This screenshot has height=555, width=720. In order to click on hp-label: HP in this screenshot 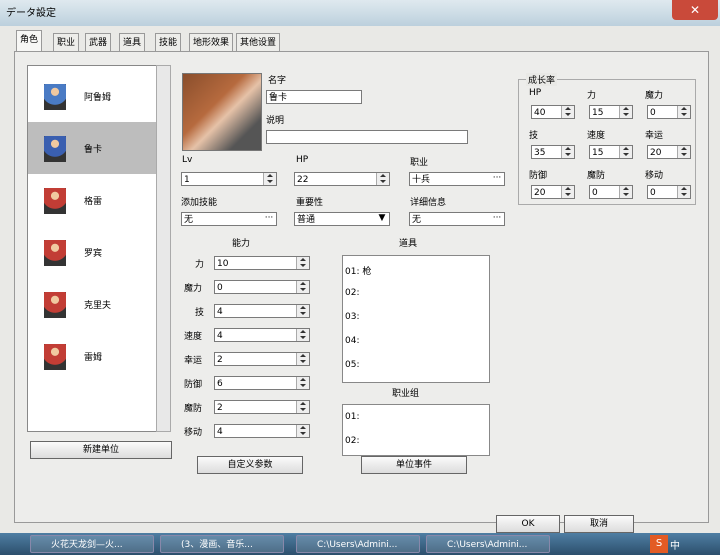, I will do `click(302, 160)`.